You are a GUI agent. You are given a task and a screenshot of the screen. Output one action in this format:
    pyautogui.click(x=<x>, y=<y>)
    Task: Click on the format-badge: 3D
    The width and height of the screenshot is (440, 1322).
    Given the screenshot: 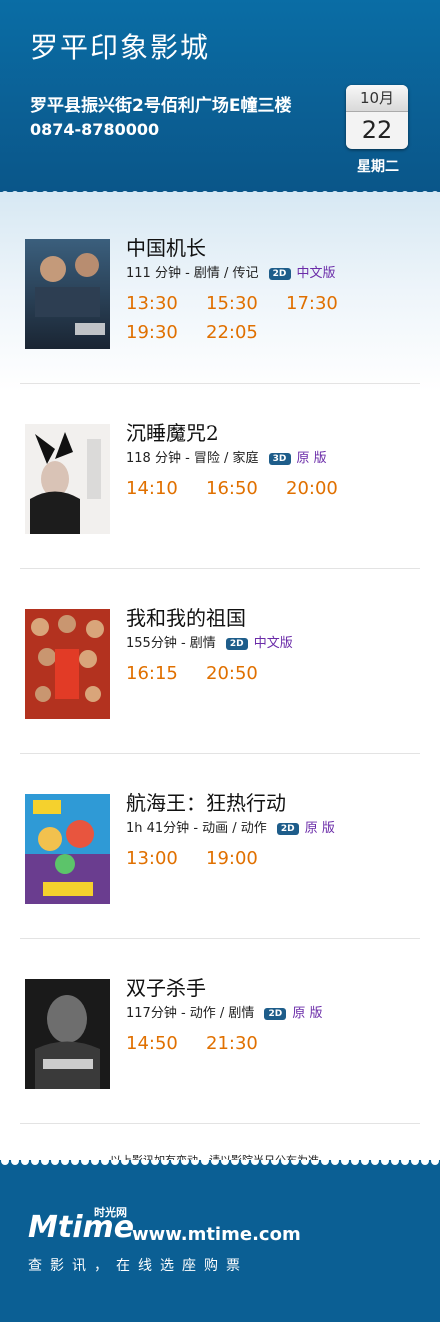 What is the action you would take?
    pyautogui.click(x=279, y=458)
    